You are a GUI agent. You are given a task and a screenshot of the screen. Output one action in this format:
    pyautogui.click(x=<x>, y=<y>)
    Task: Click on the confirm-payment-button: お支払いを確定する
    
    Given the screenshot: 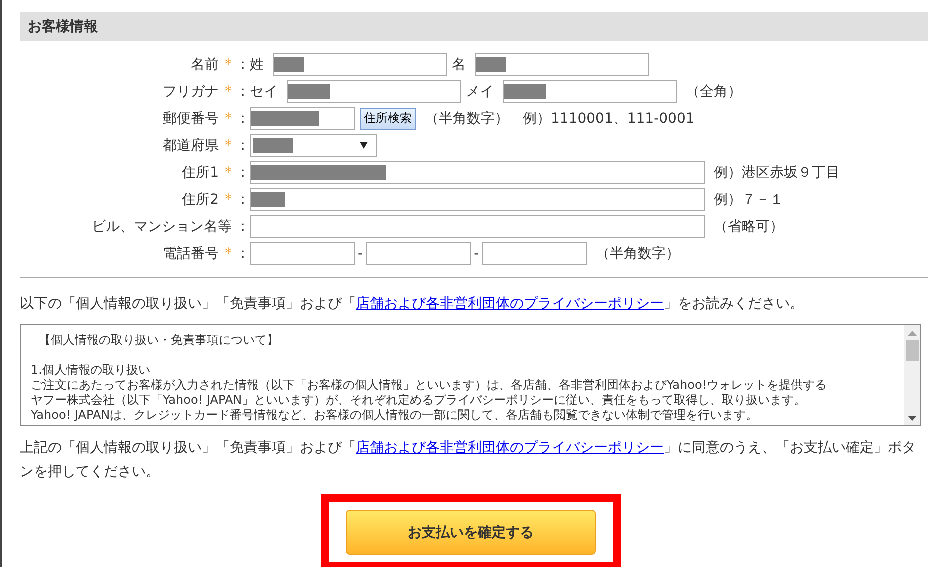 What is the action you would take?
    pyautogui.click(x=471, y=532)
    